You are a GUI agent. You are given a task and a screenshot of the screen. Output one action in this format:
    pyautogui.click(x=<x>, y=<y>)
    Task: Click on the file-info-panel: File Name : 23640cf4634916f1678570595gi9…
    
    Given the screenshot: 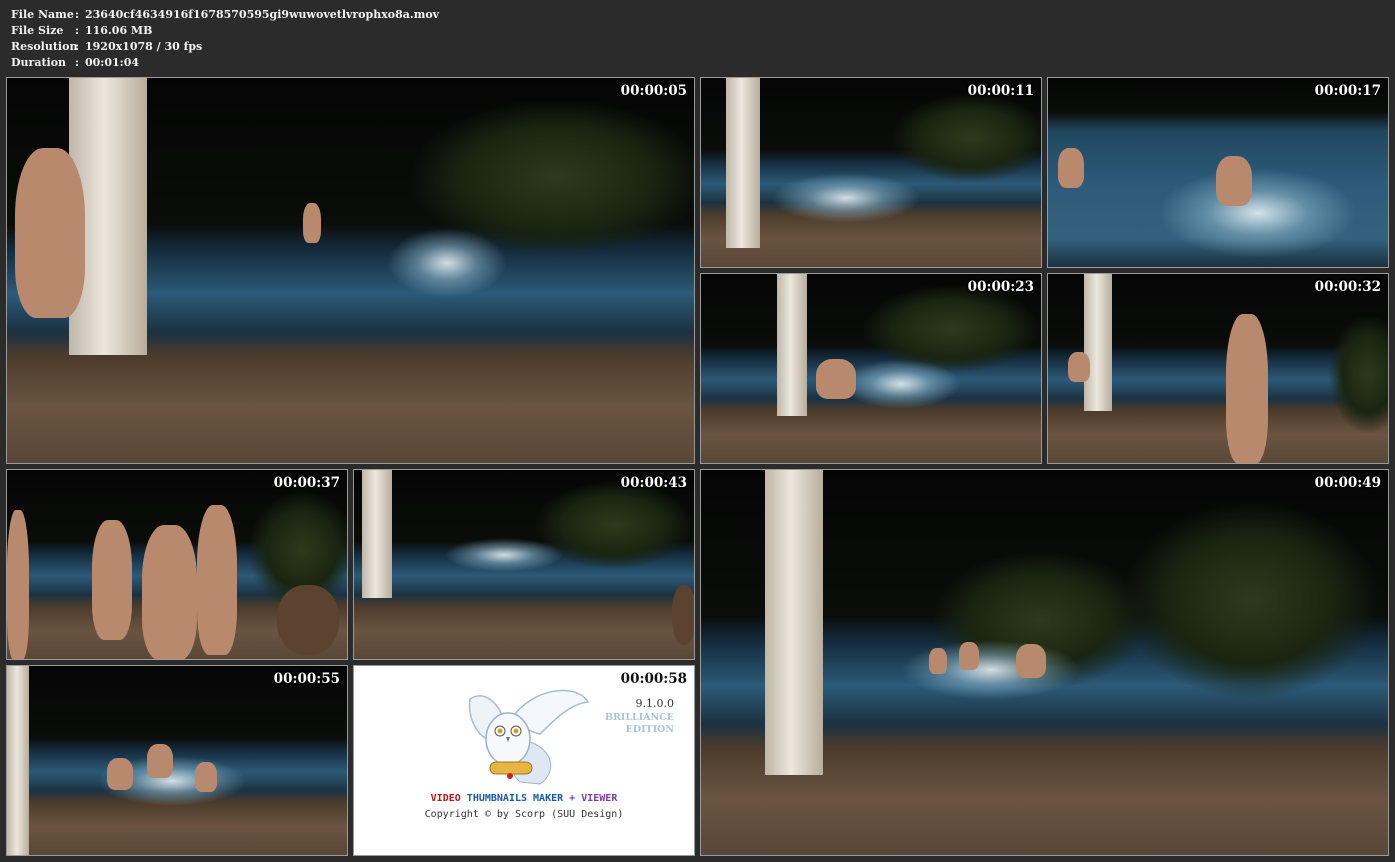 What is the action you would take?
    pyautogui.click(x=225, y=39)
    